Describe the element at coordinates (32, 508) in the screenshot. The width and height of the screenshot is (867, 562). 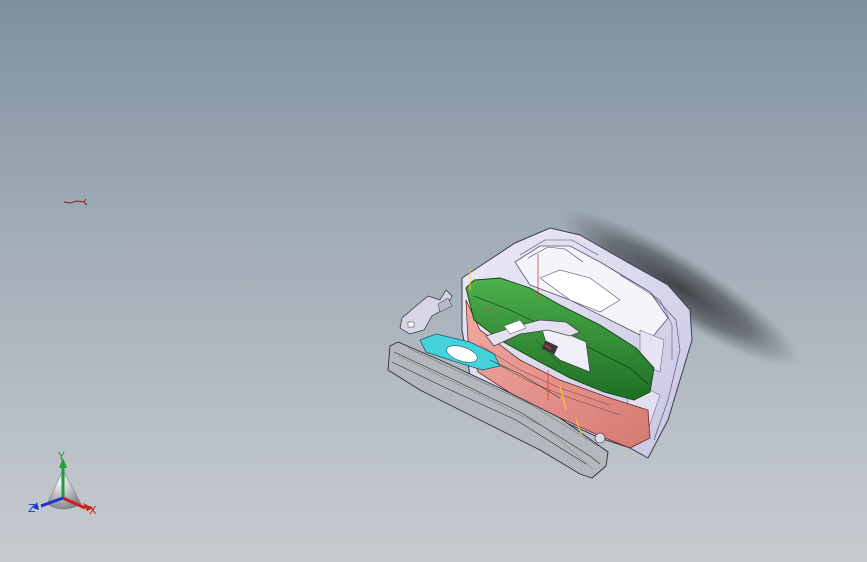
I see `z-axis-label: Z` at that location.